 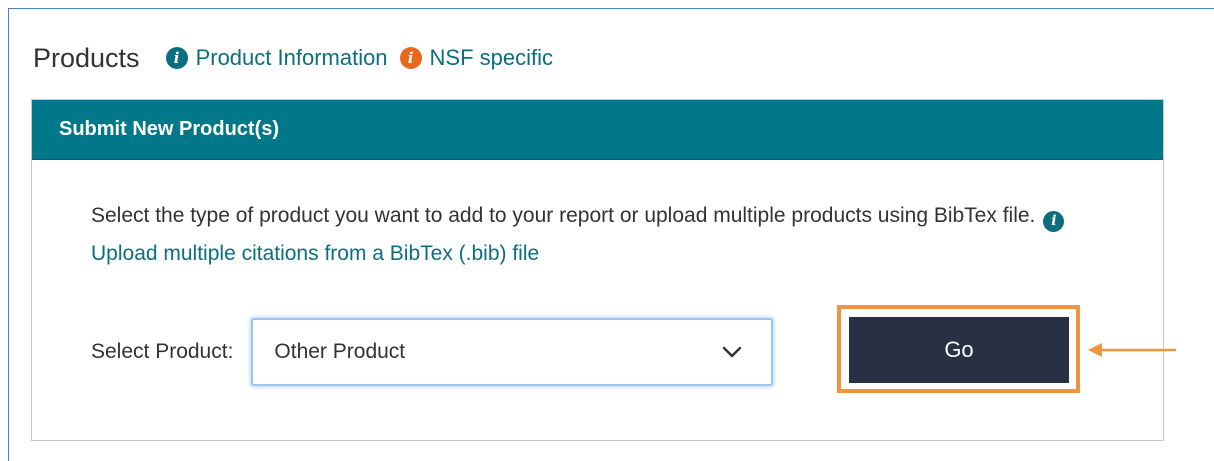 I want to click on product-information-link: i Product Information, so click(x=276, y=58).